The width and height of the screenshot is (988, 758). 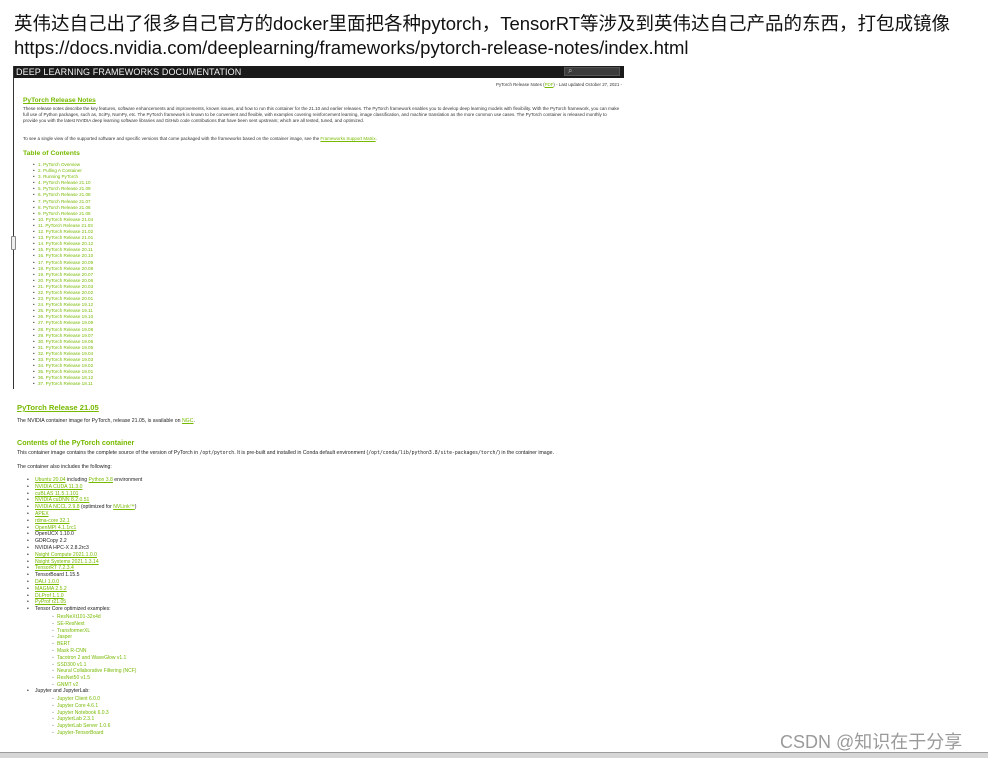 What do you see at coordinates (94, 678) in the screenshot?
I see `tensorcore-example-link: ResNet50 v1.5` at bounding box center [94, 678].